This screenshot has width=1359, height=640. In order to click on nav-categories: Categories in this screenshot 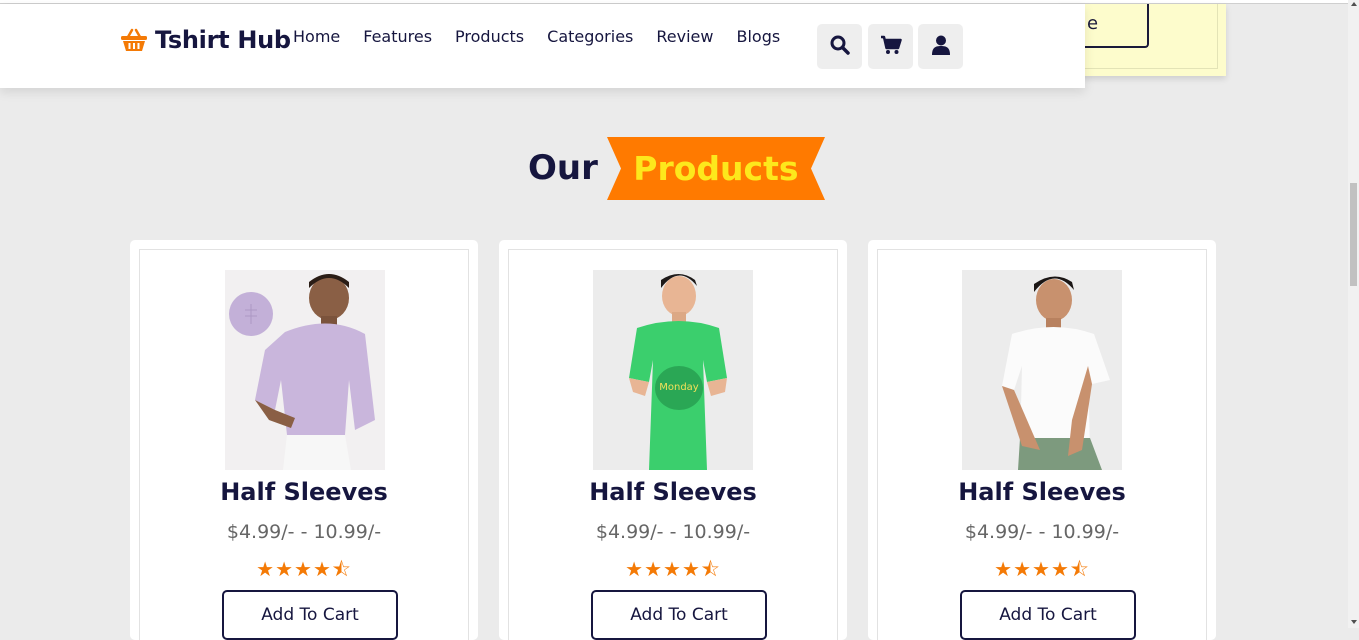, I will do `click(590, 36)`.